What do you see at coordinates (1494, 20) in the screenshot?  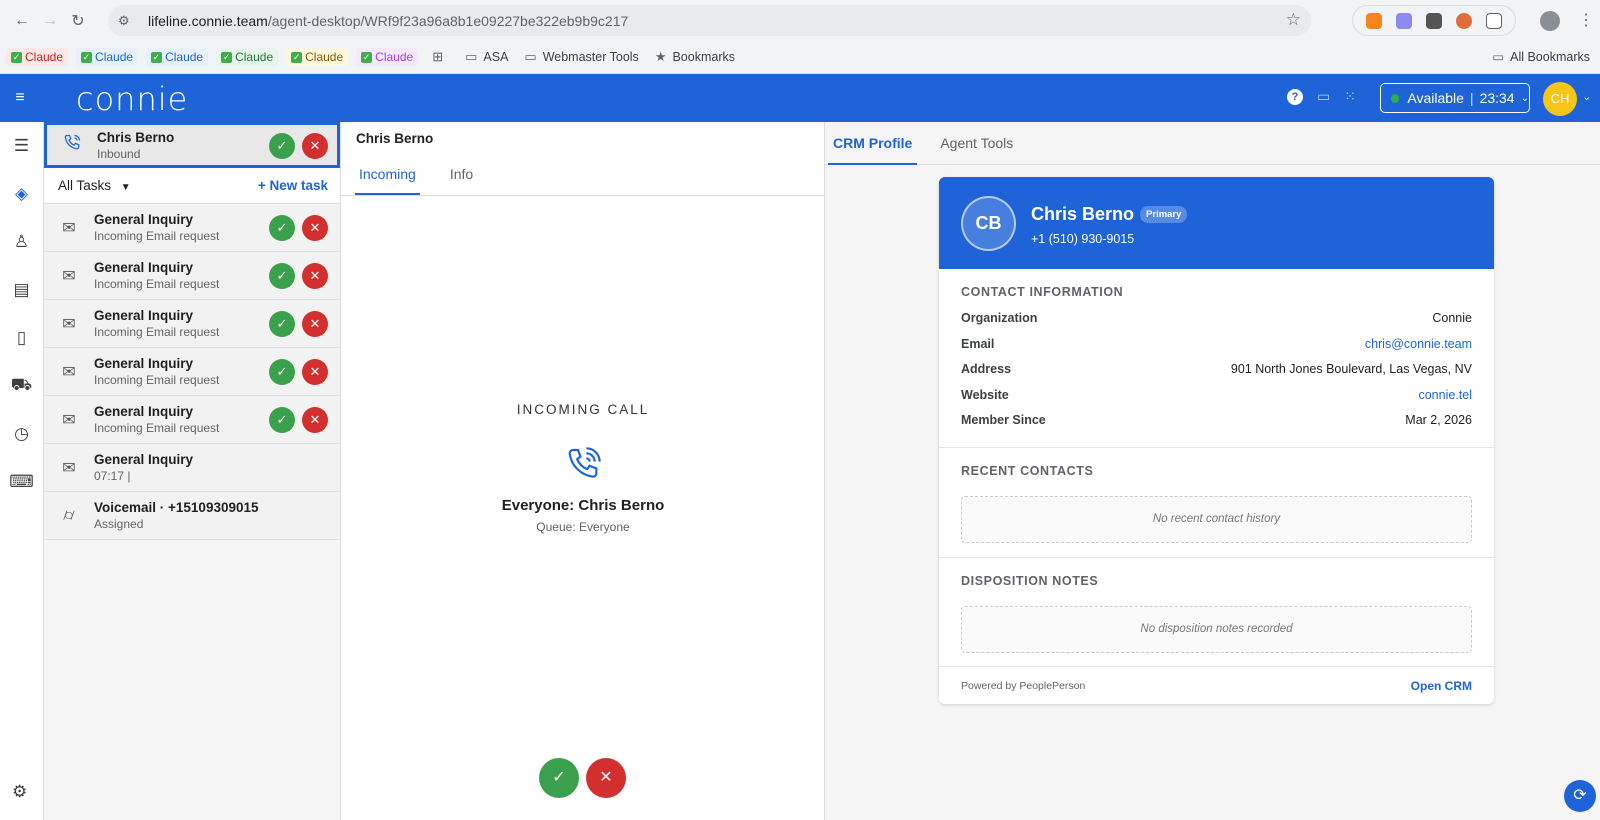 I see `puzzle-extensions-icon` at bounding box center [1494, 20].